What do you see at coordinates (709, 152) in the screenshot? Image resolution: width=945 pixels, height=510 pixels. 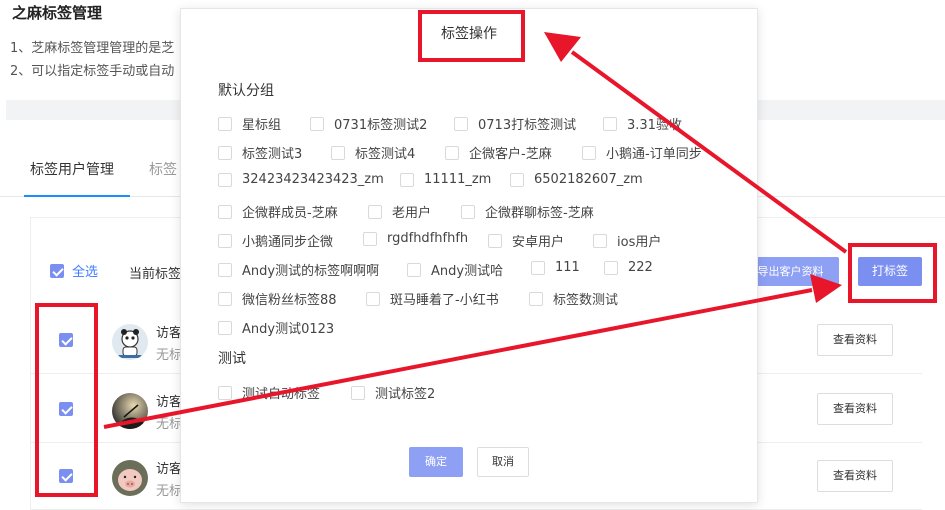 I see `arrow-line-to-modal-title` at bounding box center [709, 152].